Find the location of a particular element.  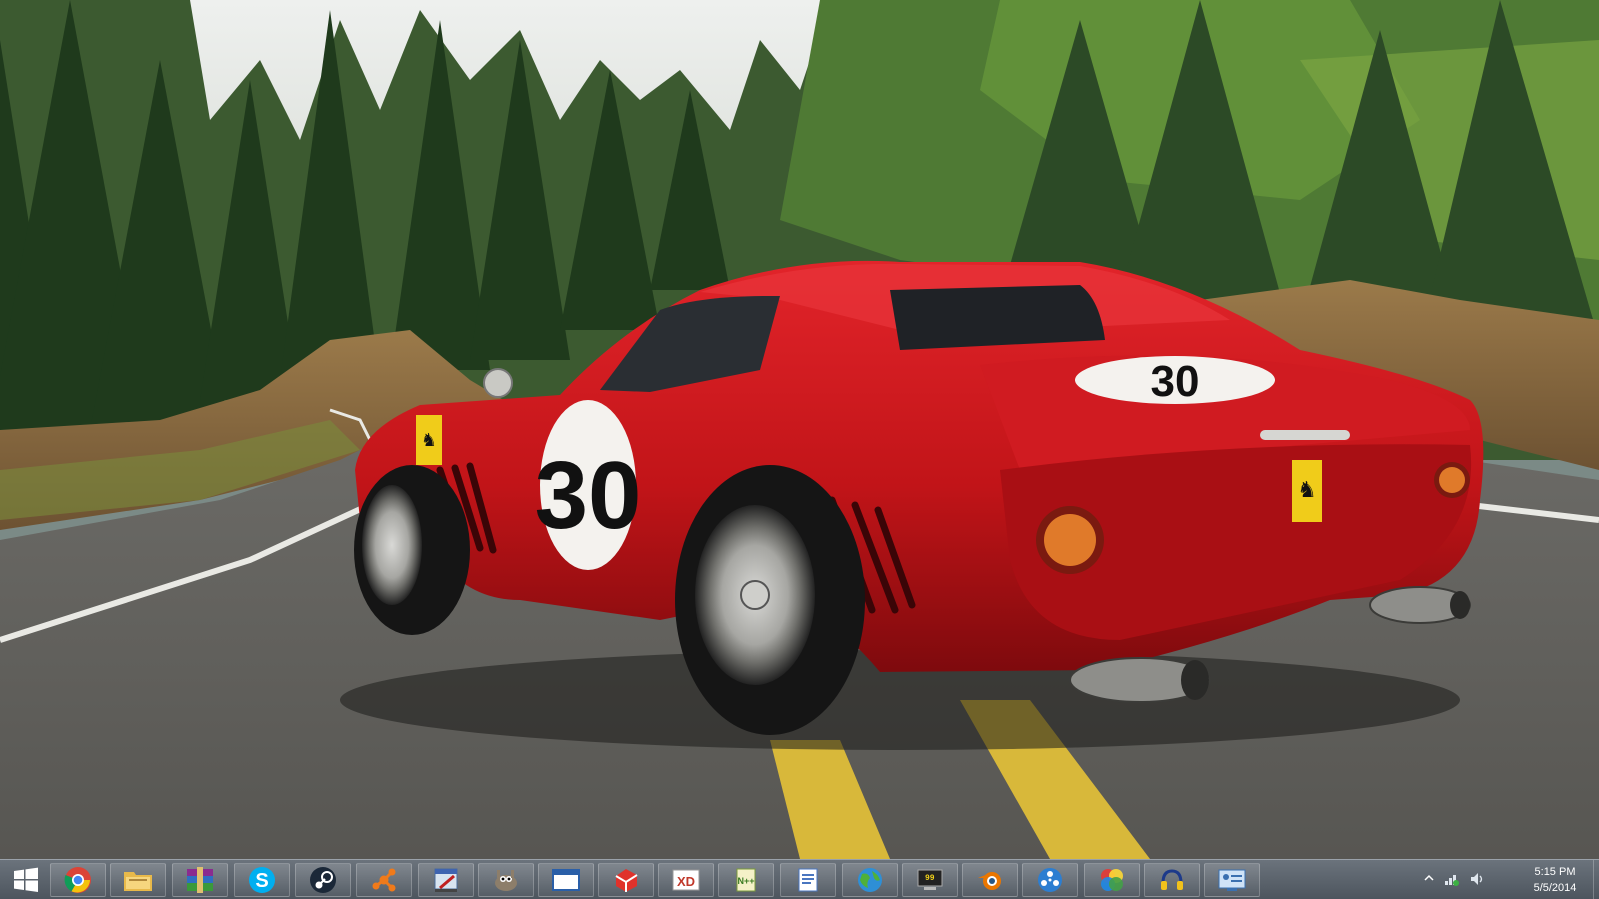

taskbar-app-globe is located at coordinates (870, 880).